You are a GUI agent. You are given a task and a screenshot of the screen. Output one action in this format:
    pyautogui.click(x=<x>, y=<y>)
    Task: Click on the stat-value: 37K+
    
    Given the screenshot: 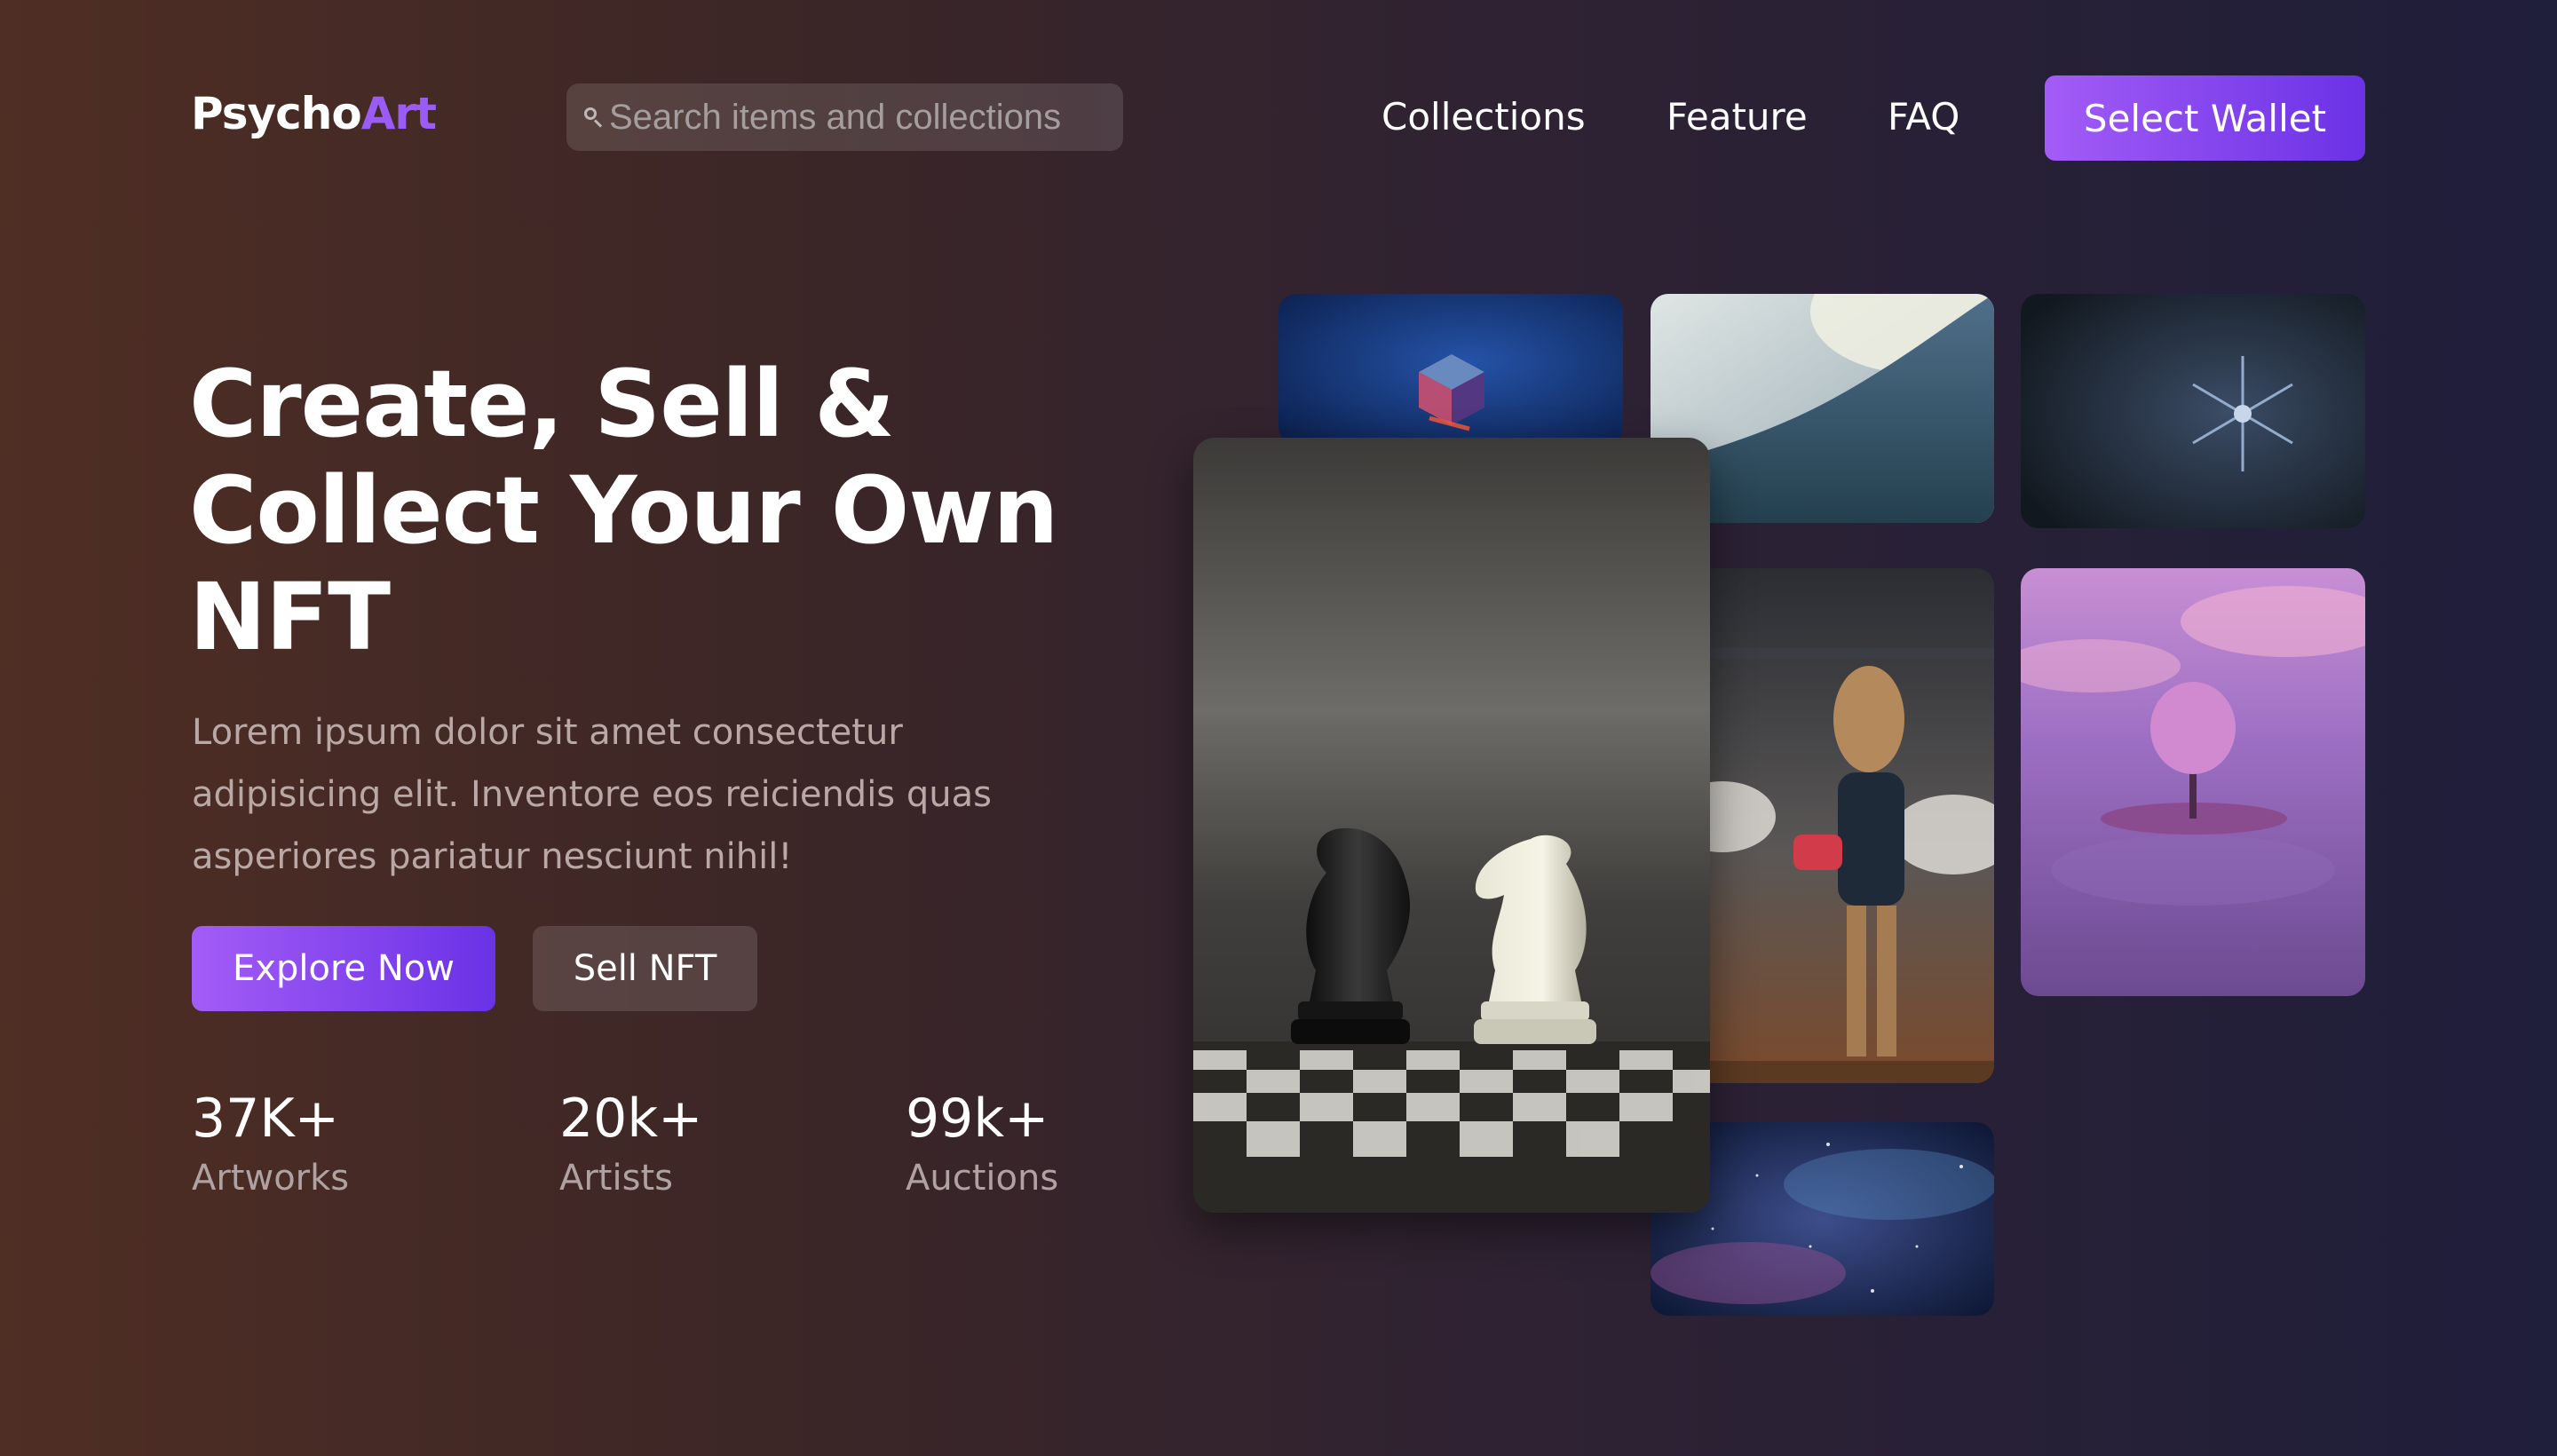 What is the action you would take?
    pyautogui.click(x=265, y=1119)
    